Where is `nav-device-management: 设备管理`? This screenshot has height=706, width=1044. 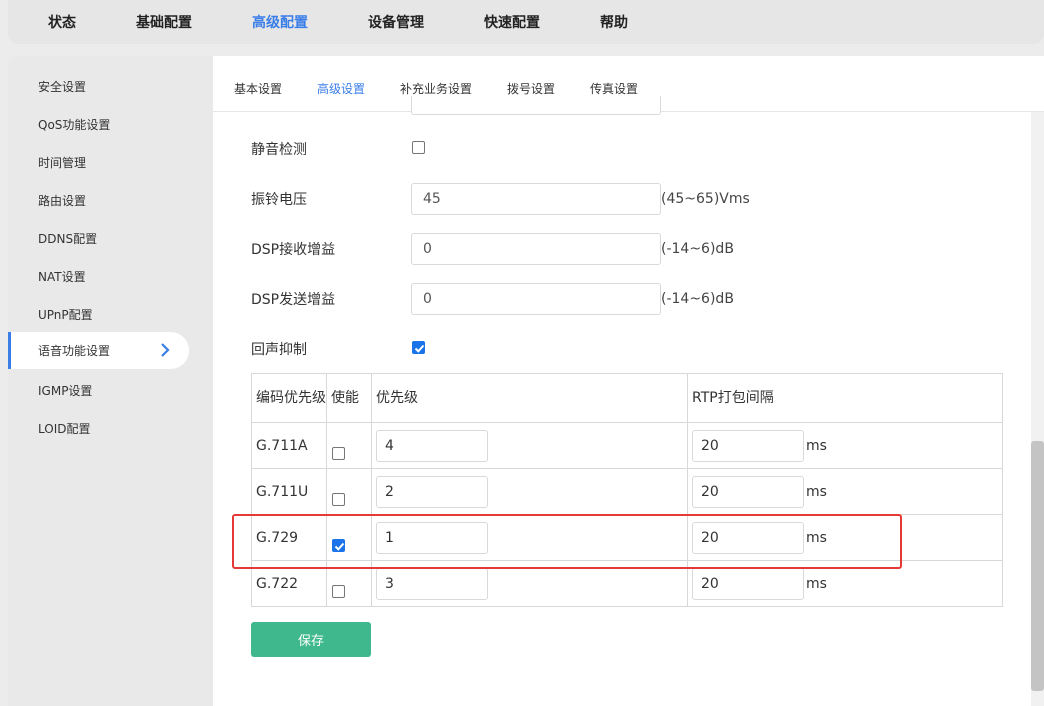
nav-device-management: 设备管理 is located at coordinates (396, 22).